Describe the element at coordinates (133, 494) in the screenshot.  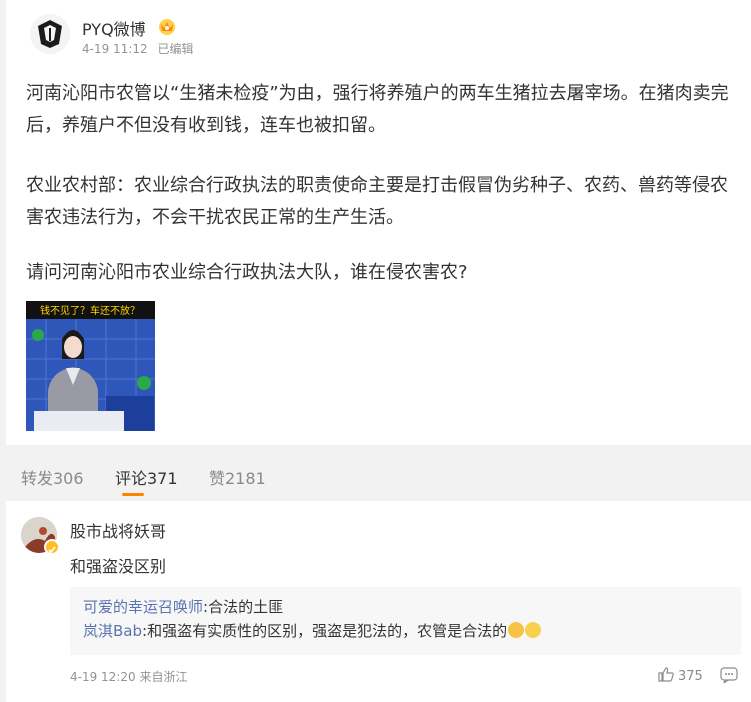
I see `active-tab-indicator` at that location.